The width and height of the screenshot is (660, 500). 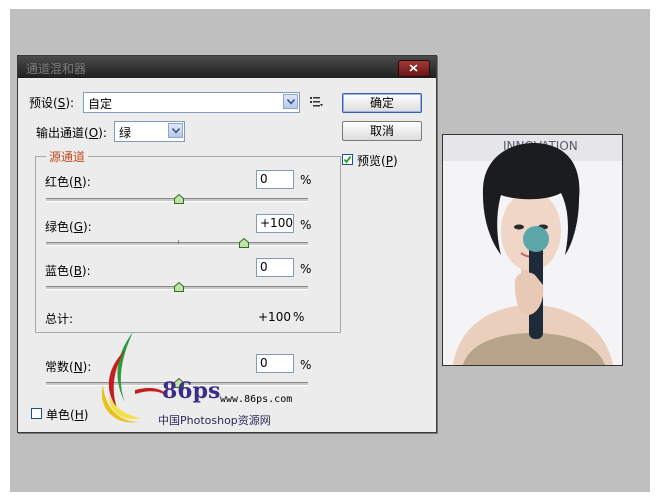 What do you see at coordinates (68, 227) in the screenshot?
I see `green-label: 绿色(G):` at bounding box center [68, 227].